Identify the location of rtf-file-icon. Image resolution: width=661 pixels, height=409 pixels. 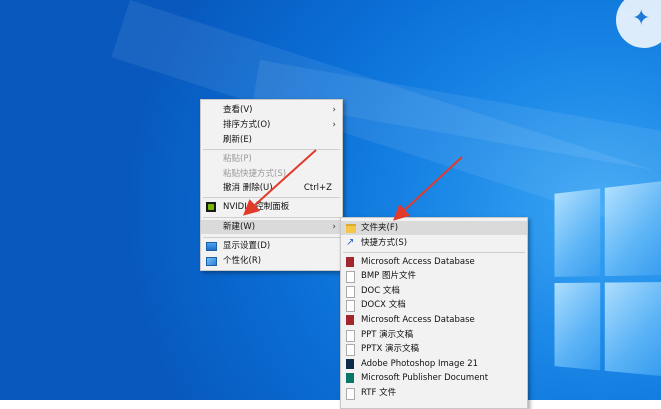
(350, 394).